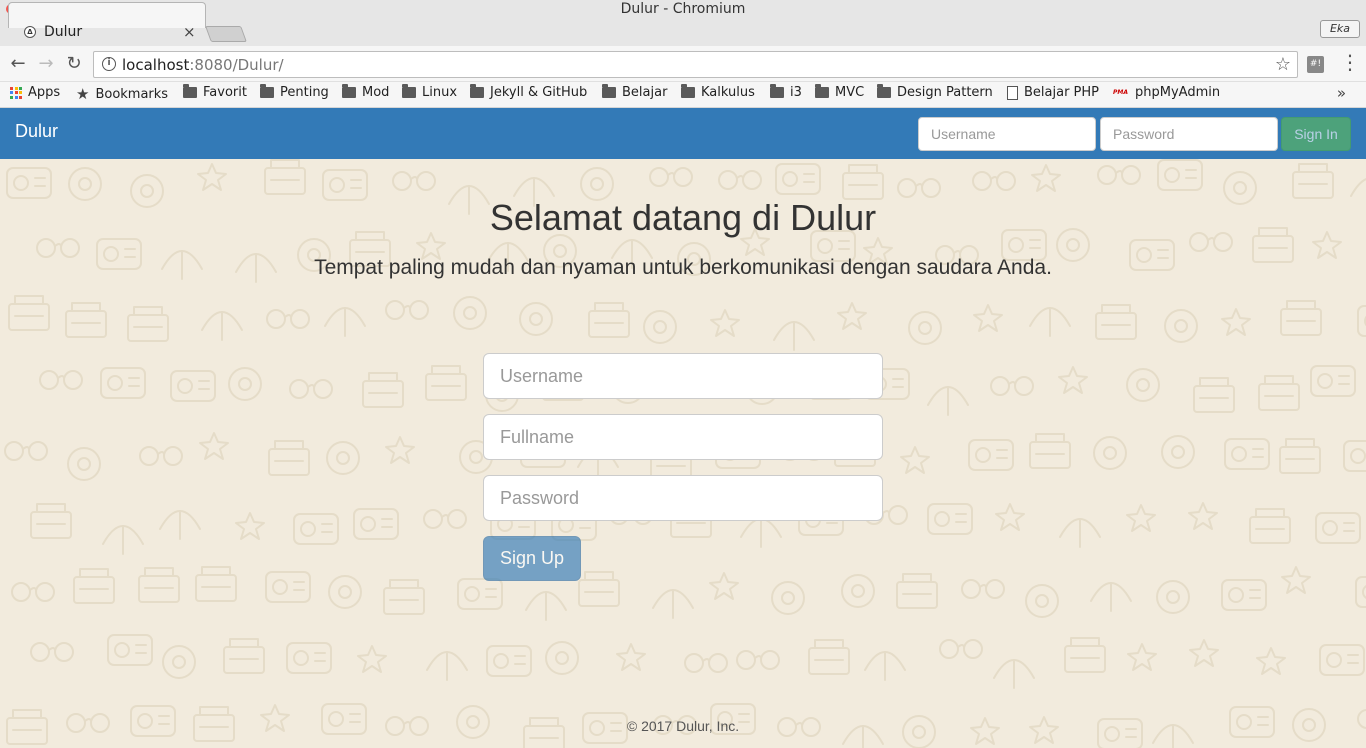 This screenshot has width=1366, height=748. What do you see at coordinates (695, 64) in the screenshot?
I see `address-bar: i localhost:8080/Dulur/ ☆` at bounding box center [695, 64].